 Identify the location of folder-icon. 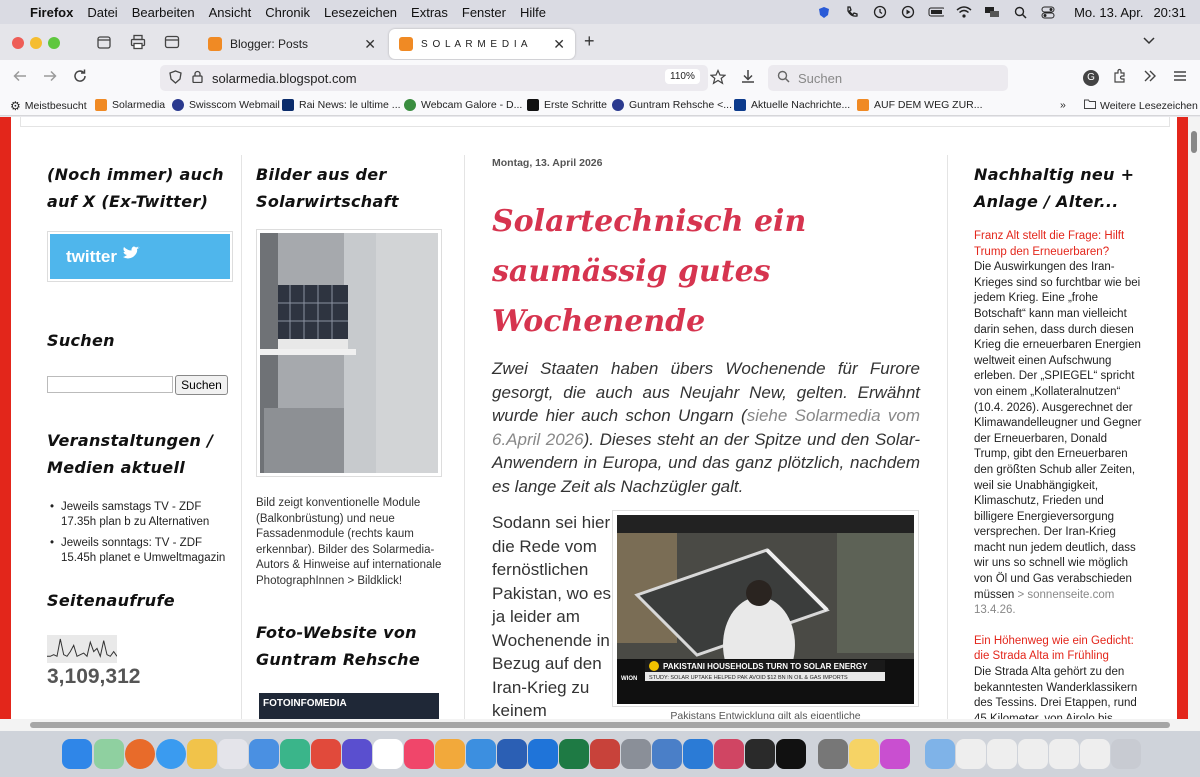
(940, 754).